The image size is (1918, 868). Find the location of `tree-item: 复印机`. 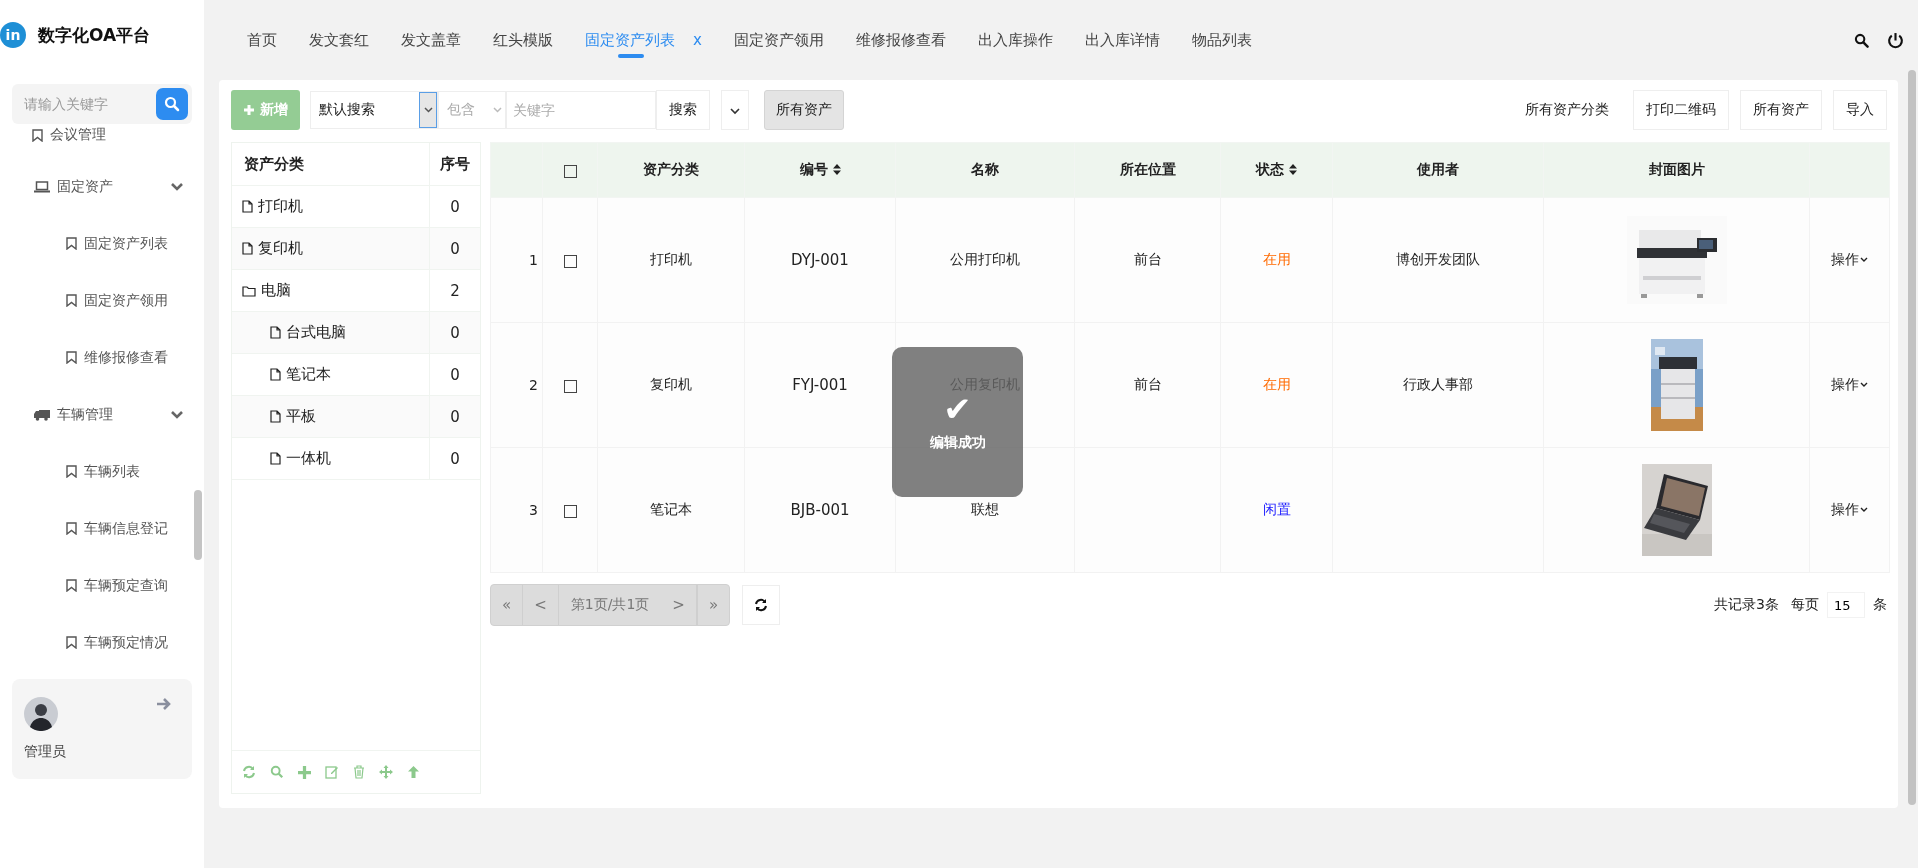

tree-item: 复印机 is located at coordinates (331, 248).